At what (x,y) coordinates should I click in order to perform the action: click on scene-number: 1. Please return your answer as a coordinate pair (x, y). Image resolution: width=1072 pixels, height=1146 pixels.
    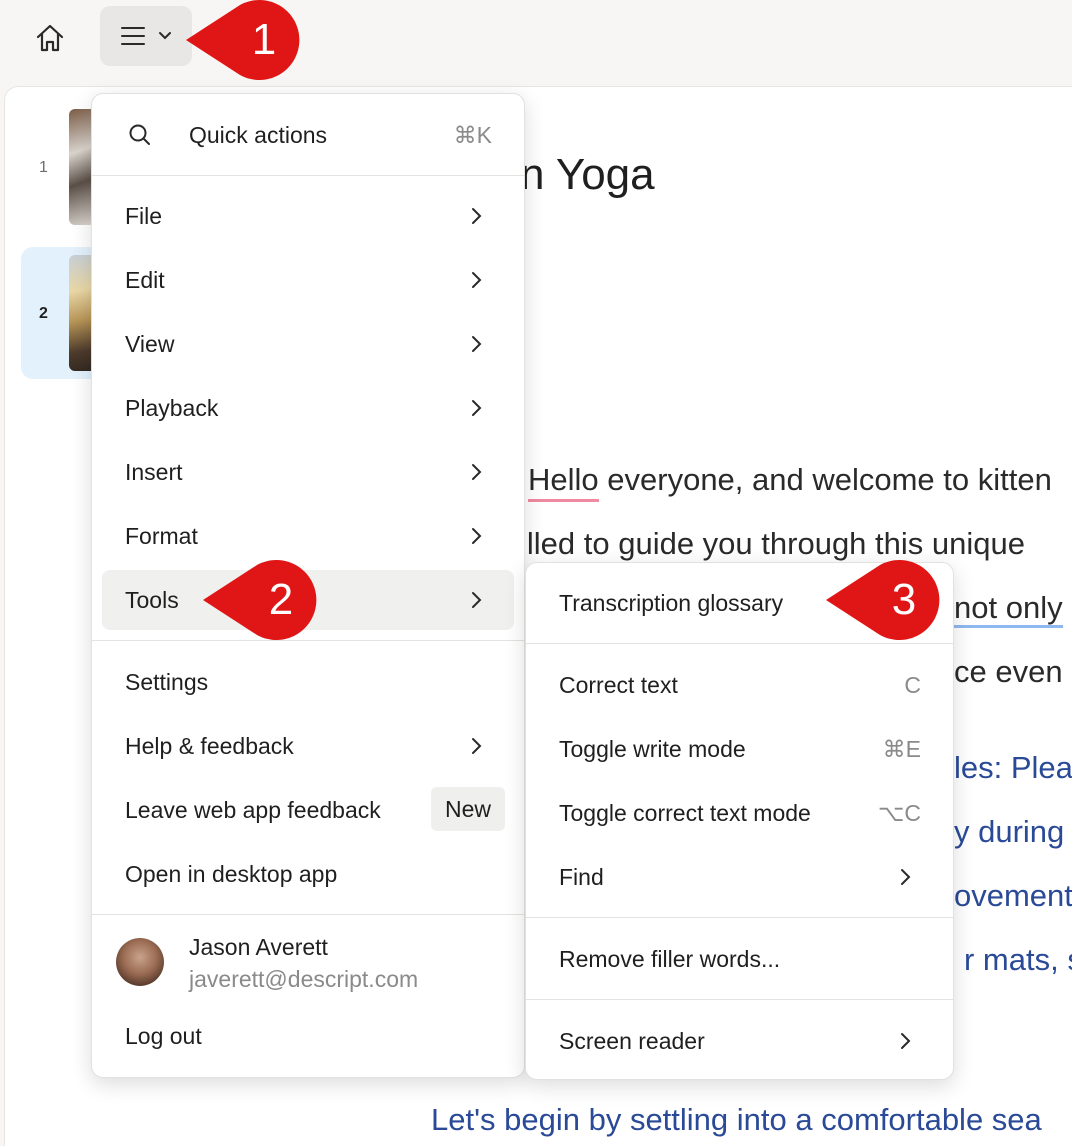
    Looking at the image, I should click on (43, 167).